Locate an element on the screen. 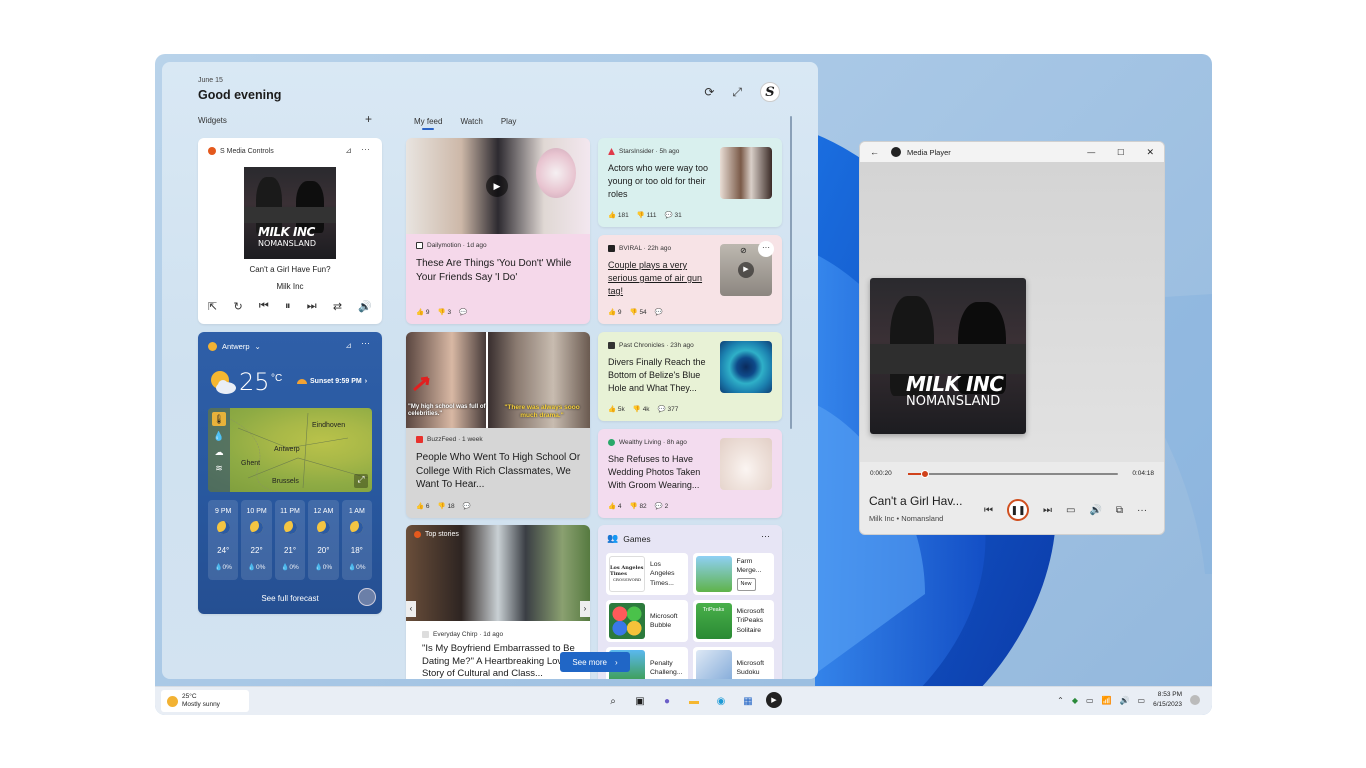 Image resolution: width=1366 pixels, height=768 pixels. miniplayer-icon: ⧉ is located at coordinates (1119, 510).